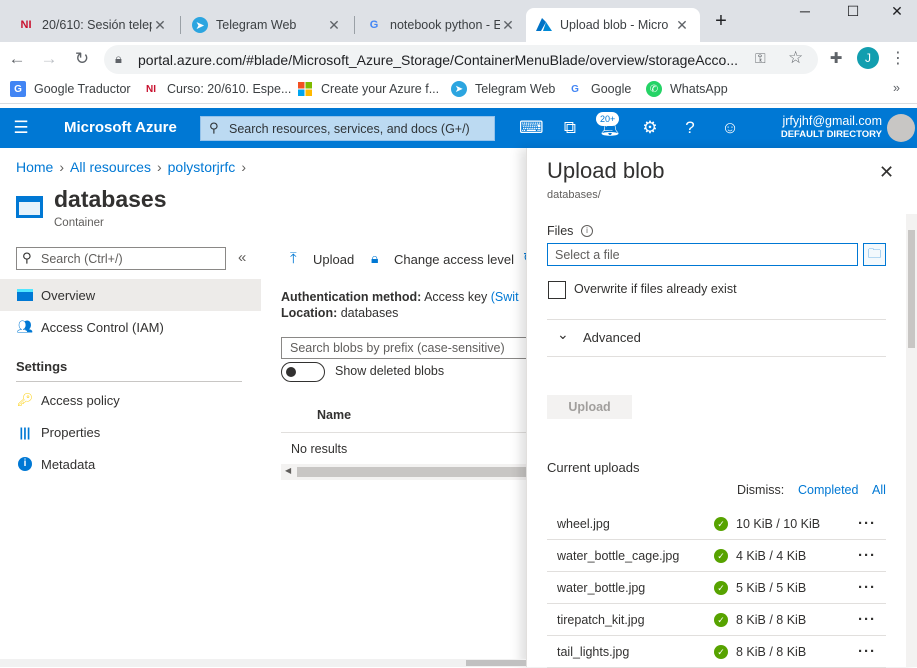 This screenshot has width=917, height=668. Describe the element at coordinates (34, 167) in the screenshot. I see `breadcrumb-home: Home` at that location.